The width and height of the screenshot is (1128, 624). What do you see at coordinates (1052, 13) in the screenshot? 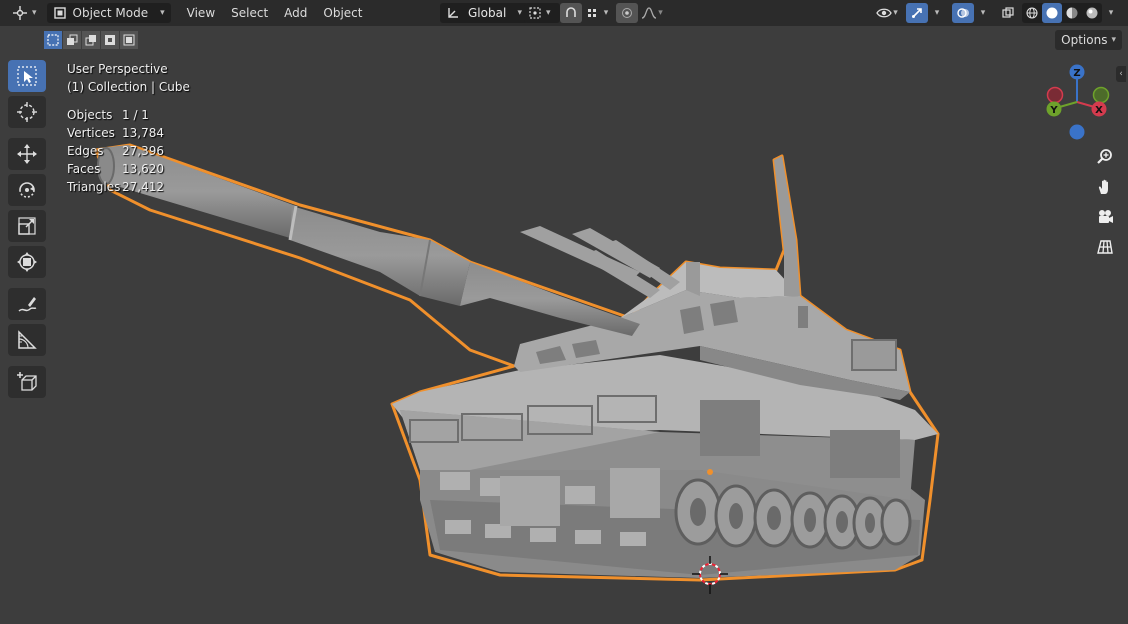
I see `shading-solid-button` at bounding box center [1052, 13].